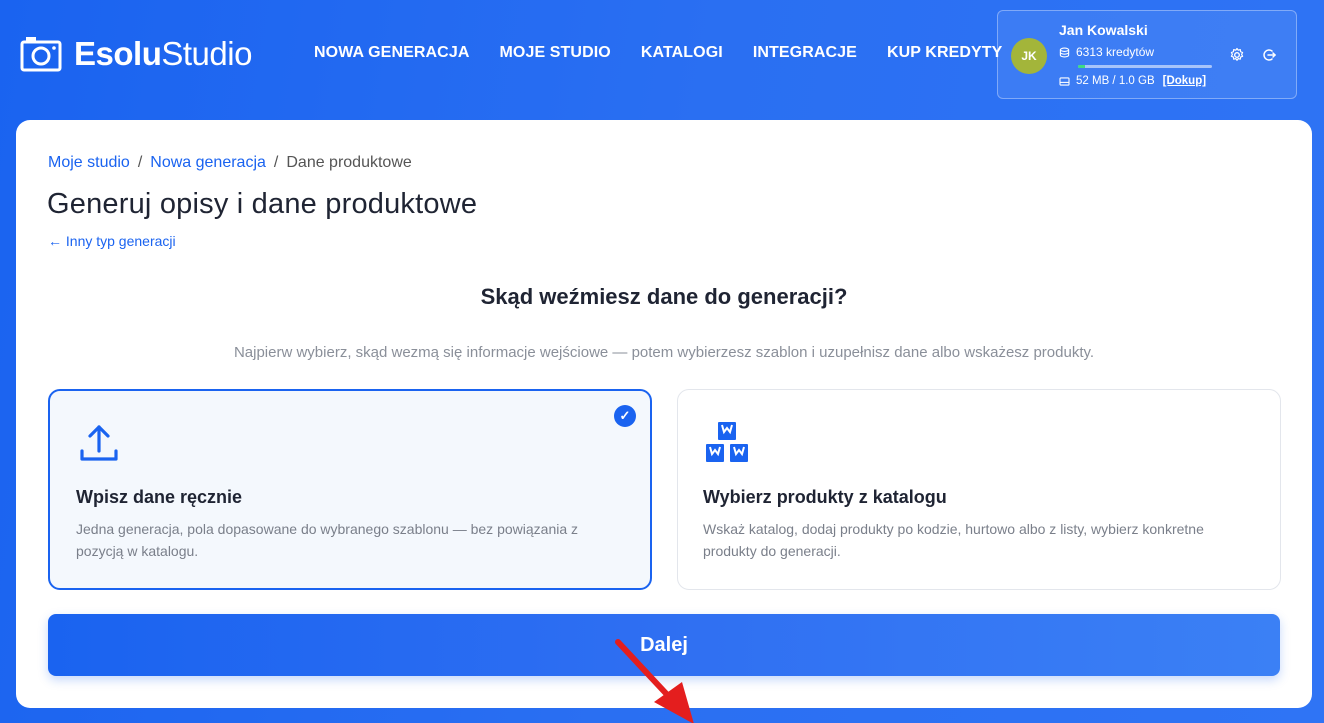 This screenshot has height=723, width=1324. Describe the element at coordinates (1237, 55) in the screenshot. I see `gear-icon` at that location.